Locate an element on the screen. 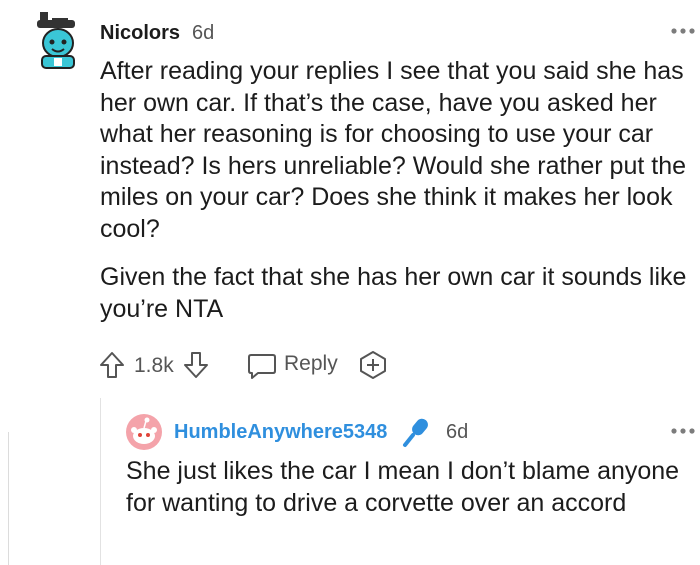 The height and width of the screenshot is (565, 700). downvote-button is located at coordinates (196, 365).